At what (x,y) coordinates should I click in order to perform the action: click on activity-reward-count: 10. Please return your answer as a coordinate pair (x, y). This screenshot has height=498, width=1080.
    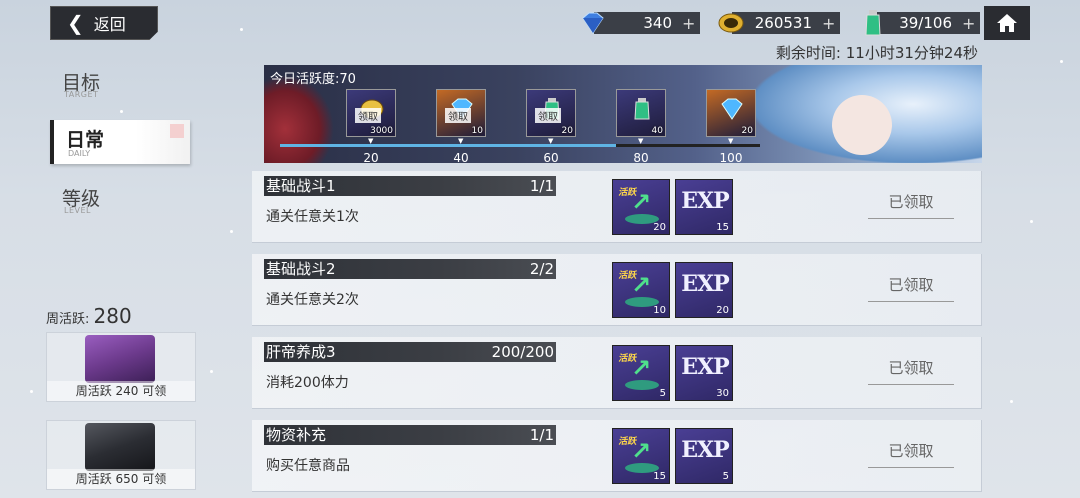
    Looking at the image, I should click on (659, 310).